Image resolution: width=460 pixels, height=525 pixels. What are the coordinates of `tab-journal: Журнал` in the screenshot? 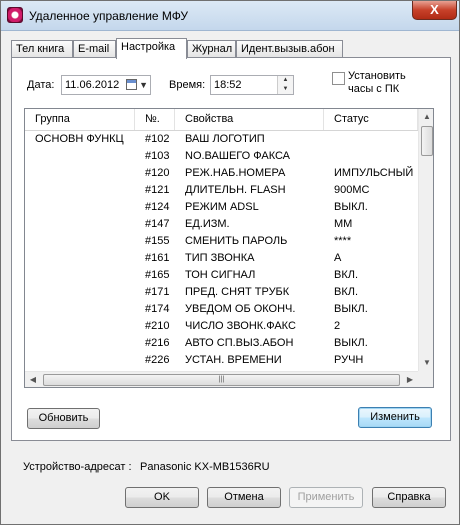 It's located at (211, 49).